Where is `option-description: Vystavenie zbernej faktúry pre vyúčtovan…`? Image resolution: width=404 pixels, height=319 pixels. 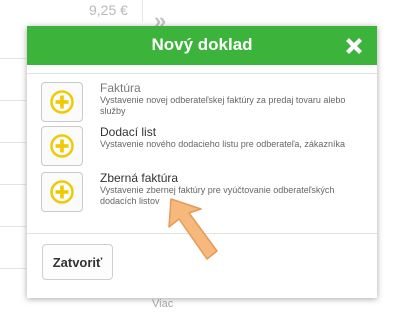 option-description: Vystavenie zbernej faktúry pre vyúčtovan… is located at coordinates (217, 195).